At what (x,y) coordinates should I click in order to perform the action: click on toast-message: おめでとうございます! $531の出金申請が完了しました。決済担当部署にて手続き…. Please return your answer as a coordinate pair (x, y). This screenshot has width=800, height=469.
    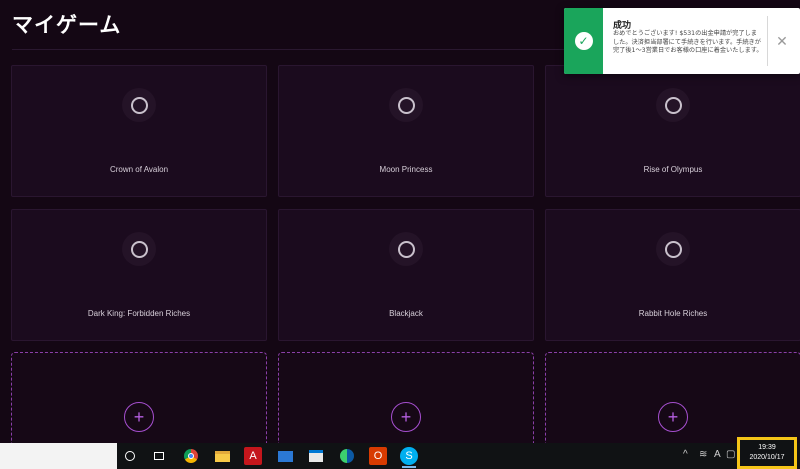
    Looking at the image, I should click on (688, 42).